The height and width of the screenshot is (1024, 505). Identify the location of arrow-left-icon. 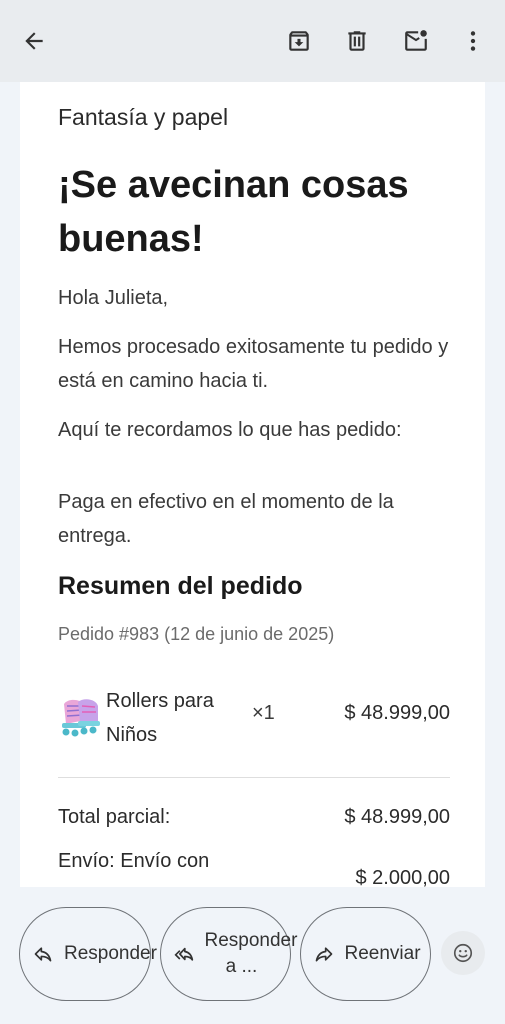
(34, 41).